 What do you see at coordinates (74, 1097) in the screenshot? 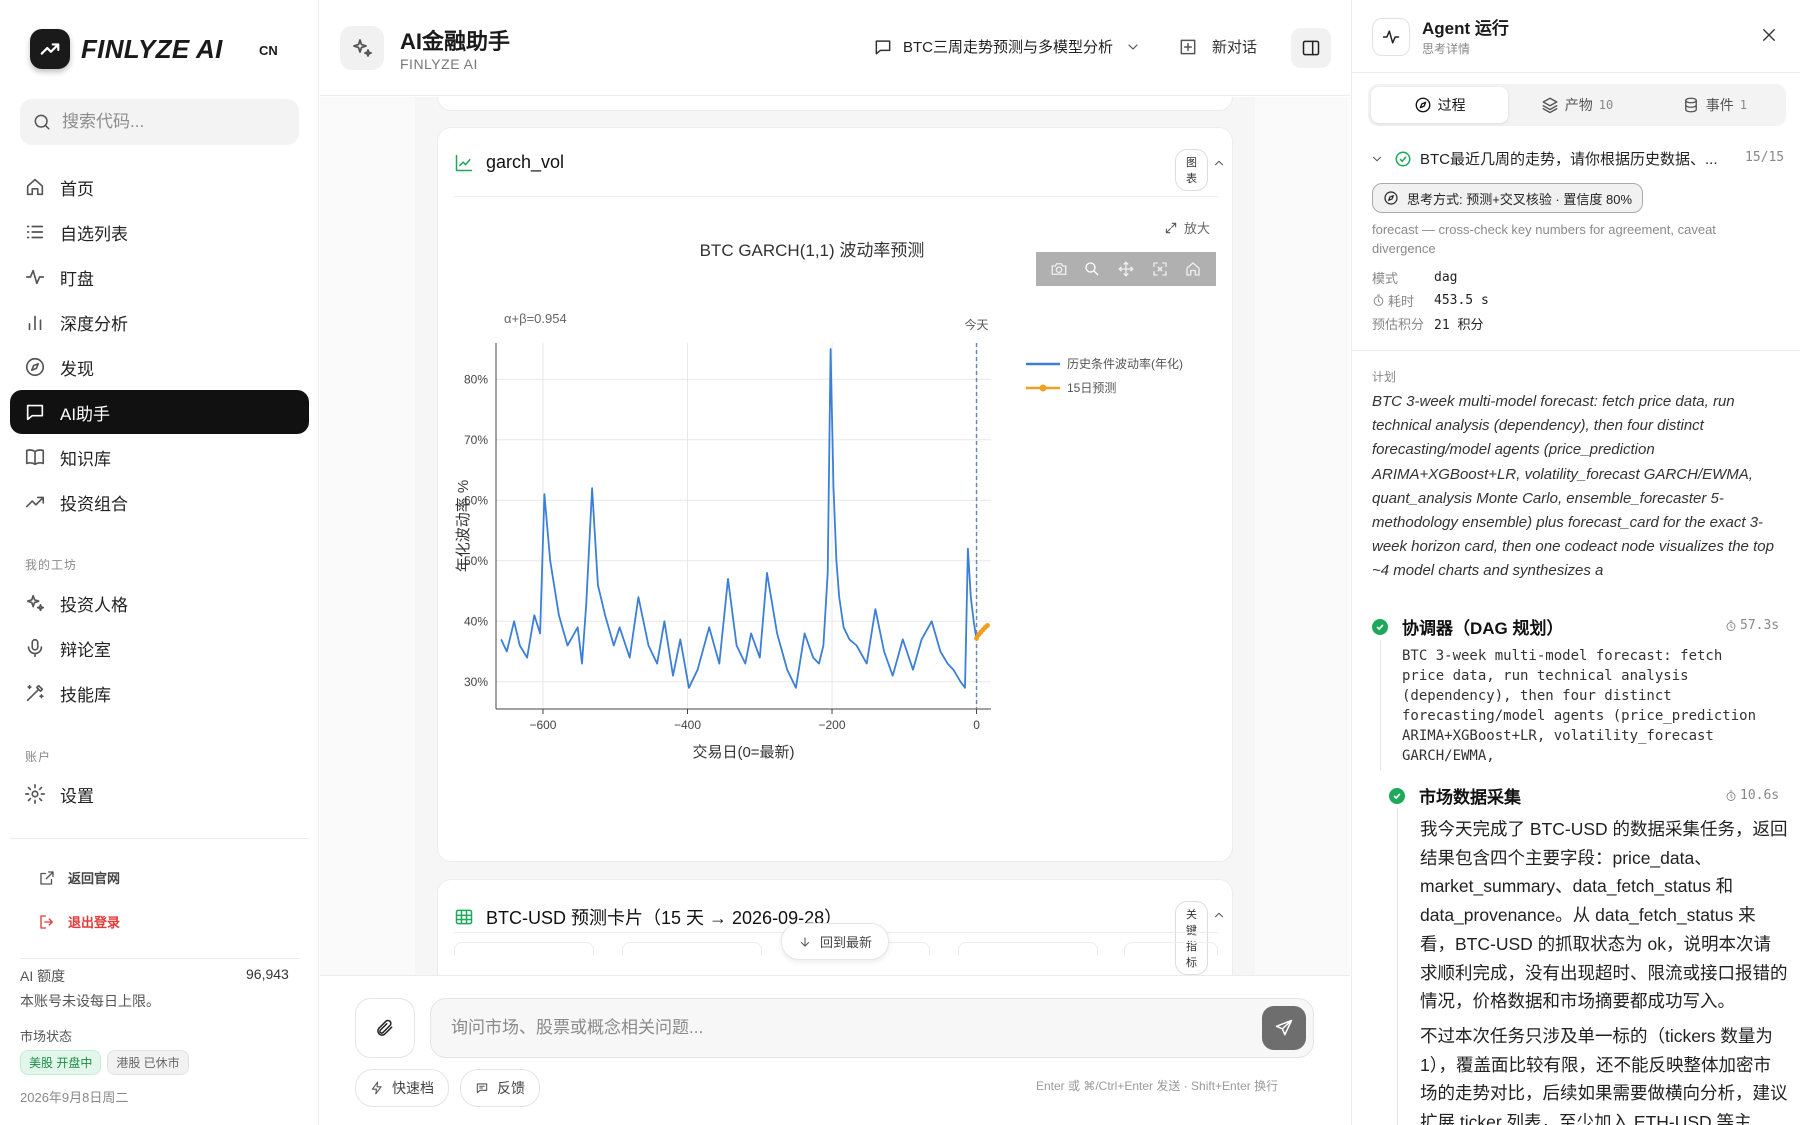
I see `current-date: 2026年9月8日周二` at bounding box center [74, 1097].